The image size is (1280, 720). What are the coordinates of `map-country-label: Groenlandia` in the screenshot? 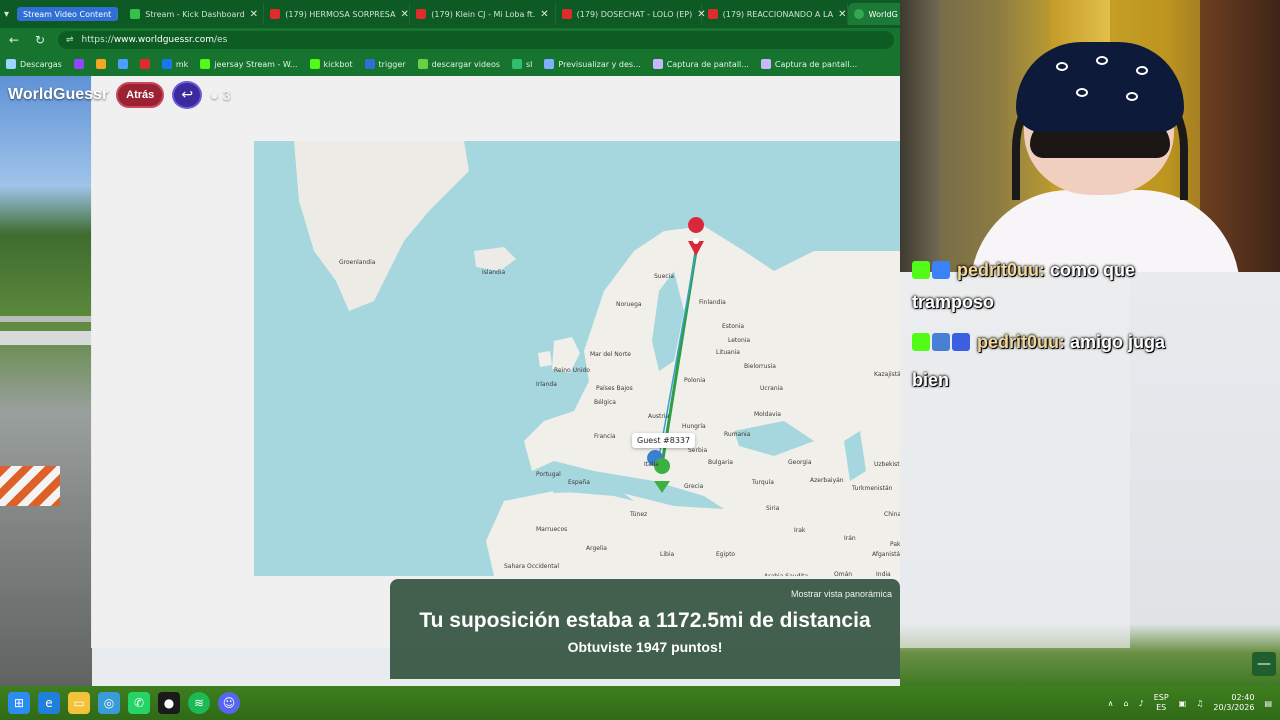 It's located at (357, 262).